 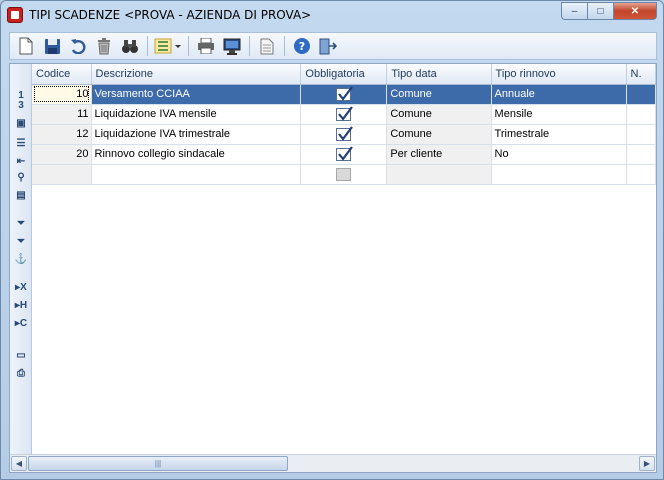 I want to click on maximize-icon: □, so click(x=600, y=11).